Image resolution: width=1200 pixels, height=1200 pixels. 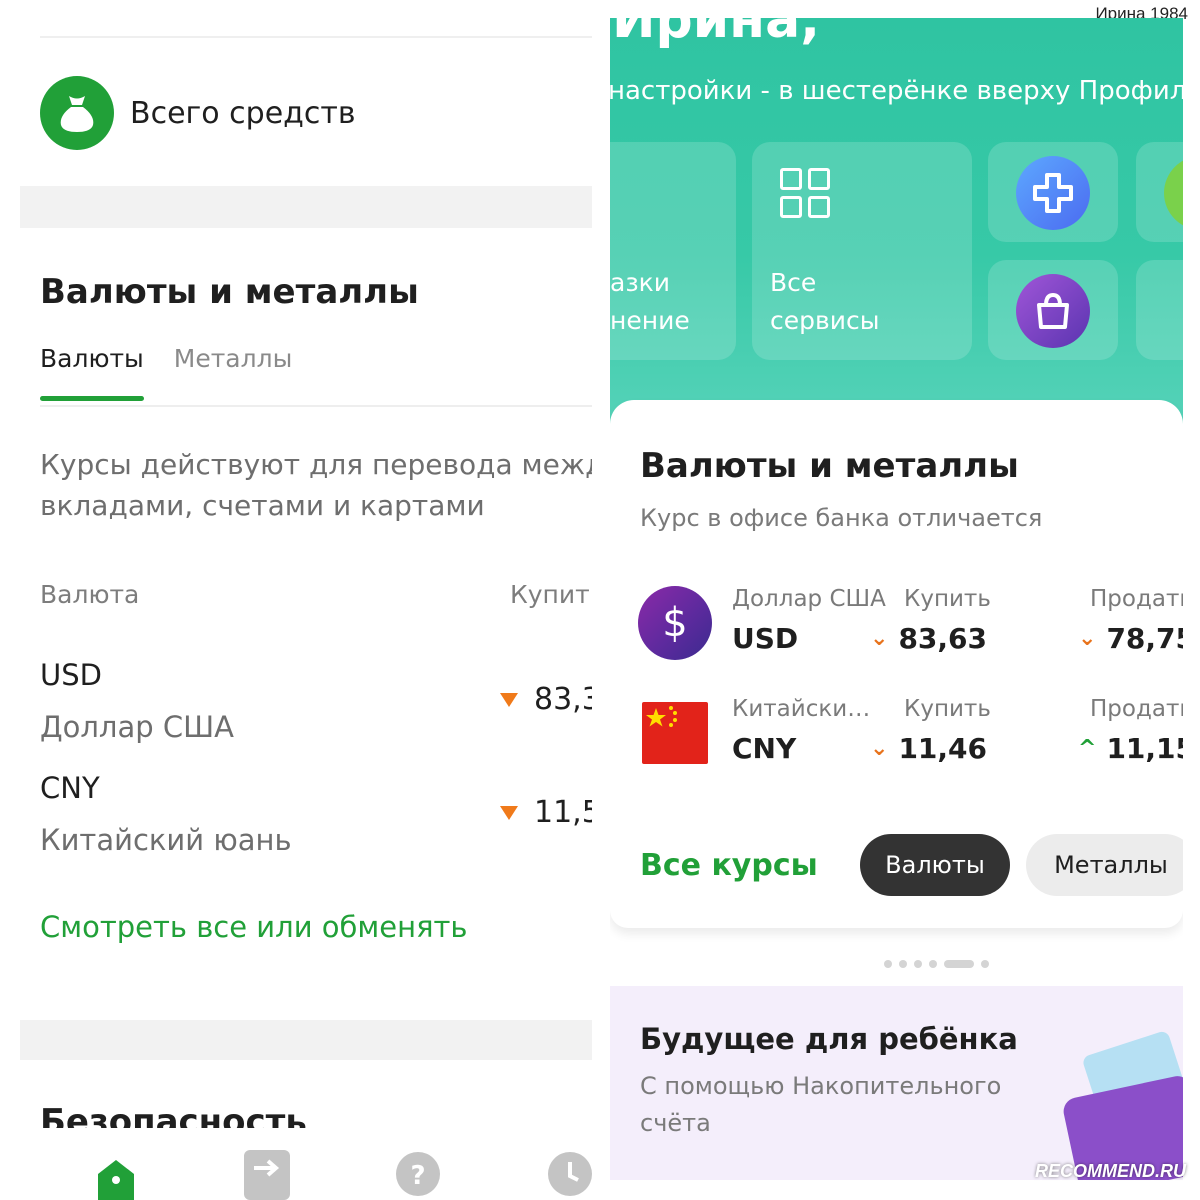 What do you see at coordinates (254, 927) in the screenshot?
I see `see-all-or-exchange-link: Смотреть все или обменять` at bounding box center [254, 927].